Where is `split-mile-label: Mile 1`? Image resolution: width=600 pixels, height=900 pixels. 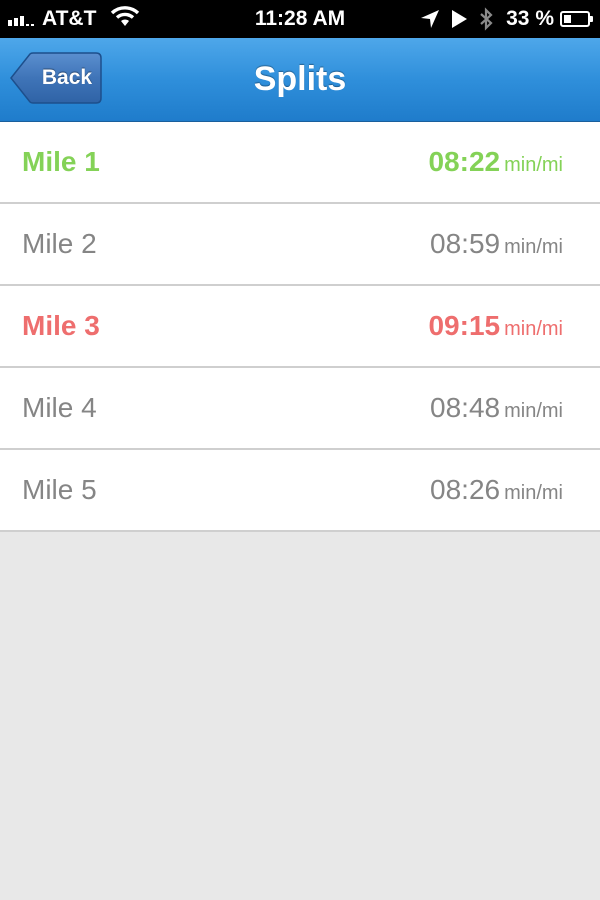
split-mile-label: Mile 1 is located at coordinates (61, 161).